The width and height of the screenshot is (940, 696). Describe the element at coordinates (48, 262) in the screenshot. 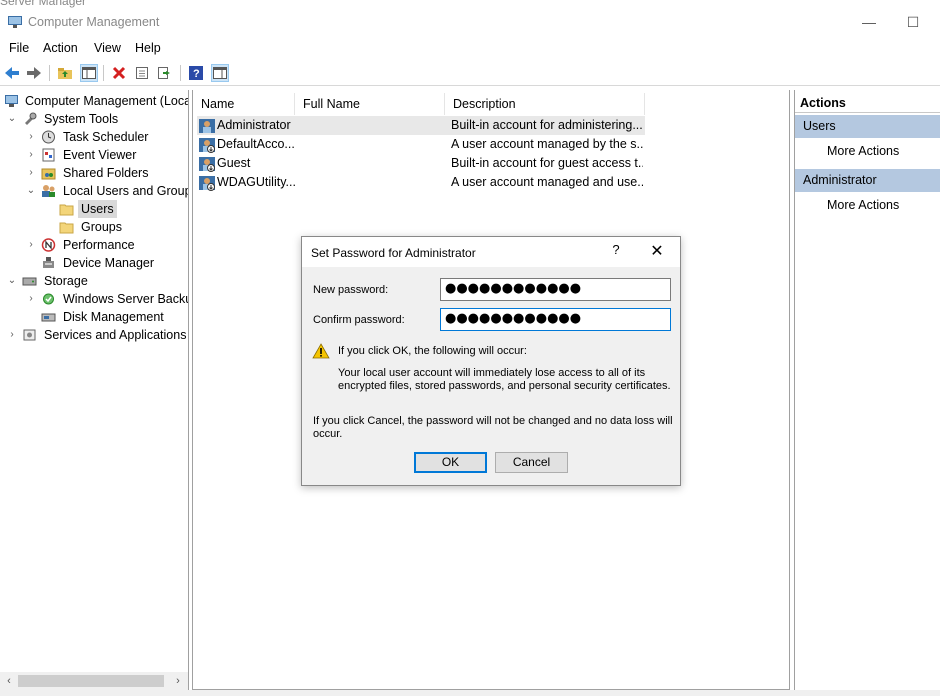

I see `device-manager-icon` at that location.